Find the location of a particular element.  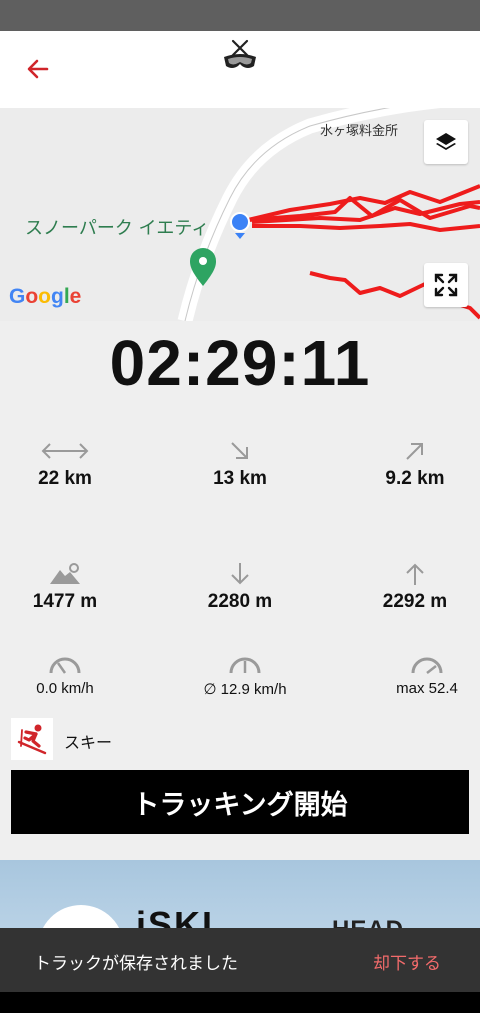

stat-speed-value: 0.0 km/h is located at coordinates (65, 688).